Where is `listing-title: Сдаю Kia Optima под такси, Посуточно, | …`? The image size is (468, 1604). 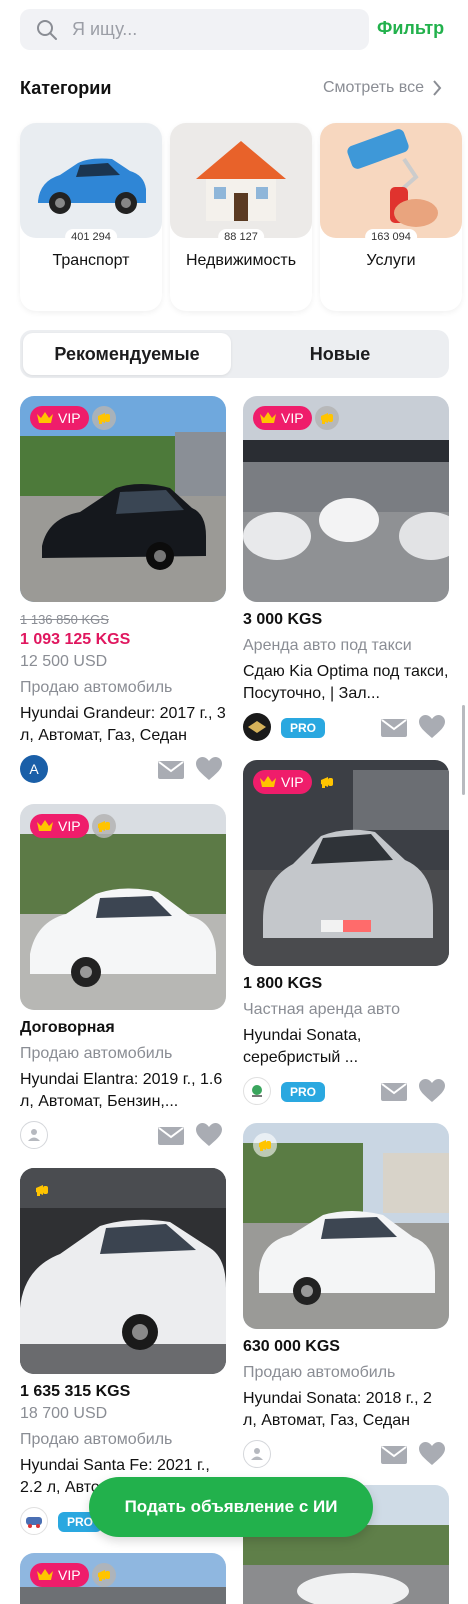
listing-title: Сдаю Kia Optima под такси, Посуточно, | … is located at coordinates (346, 683).